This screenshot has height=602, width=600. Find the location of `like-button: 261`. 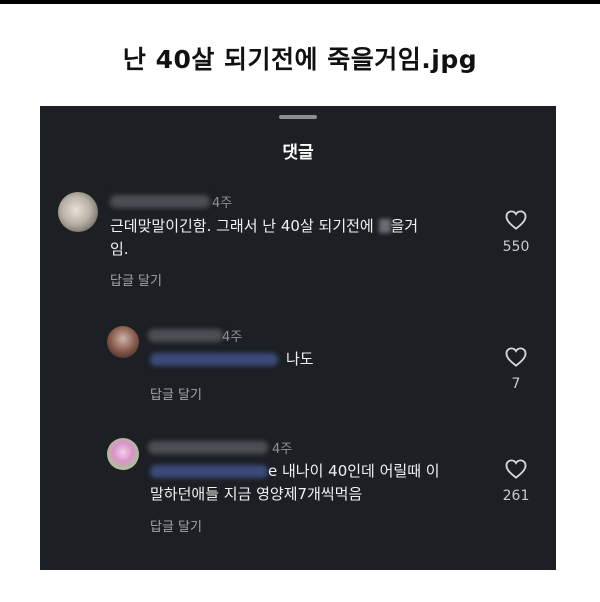

like-button: 261 is located at coordinates (516, 481).